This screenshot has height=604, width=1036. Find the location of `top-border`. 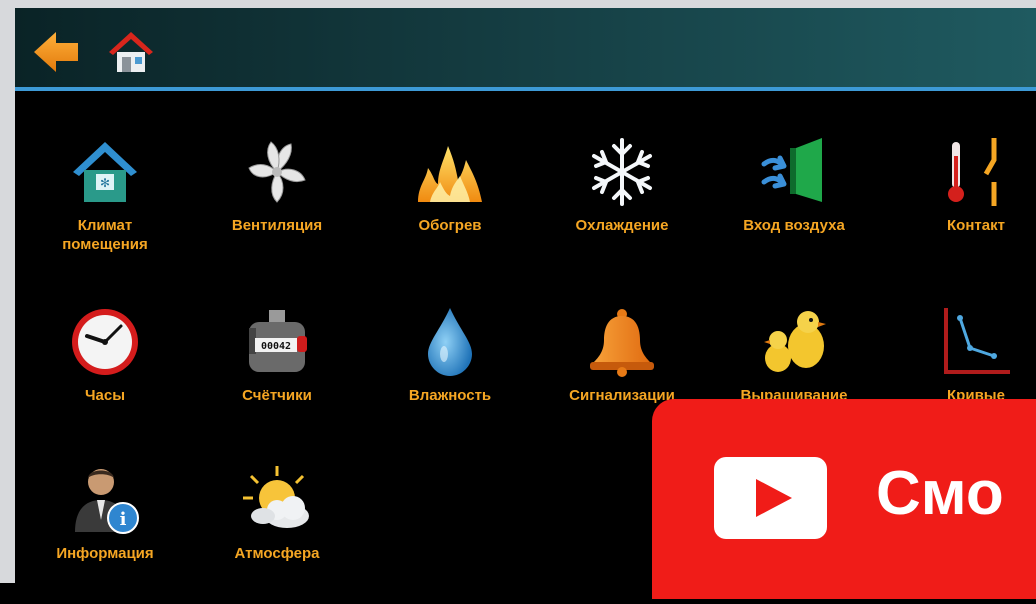

top-border is located at coordinates (518, 4).